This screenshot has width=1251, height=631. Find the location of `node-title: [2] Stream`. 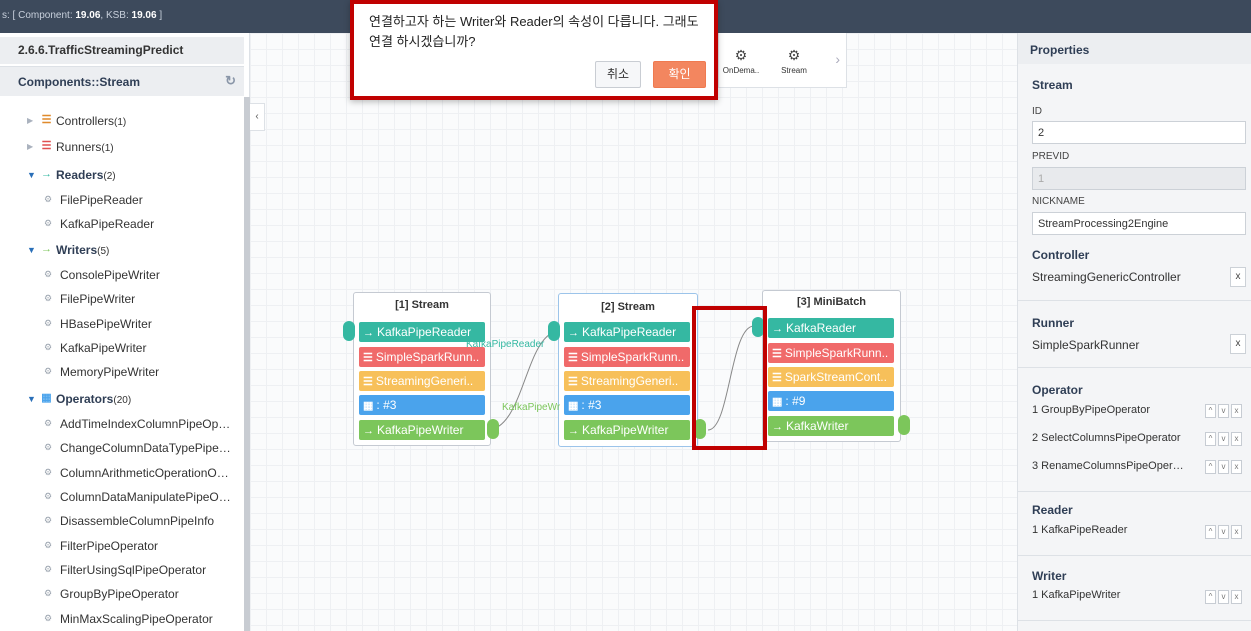

node-title: [2] Stream is located at coordinates (628, 307).